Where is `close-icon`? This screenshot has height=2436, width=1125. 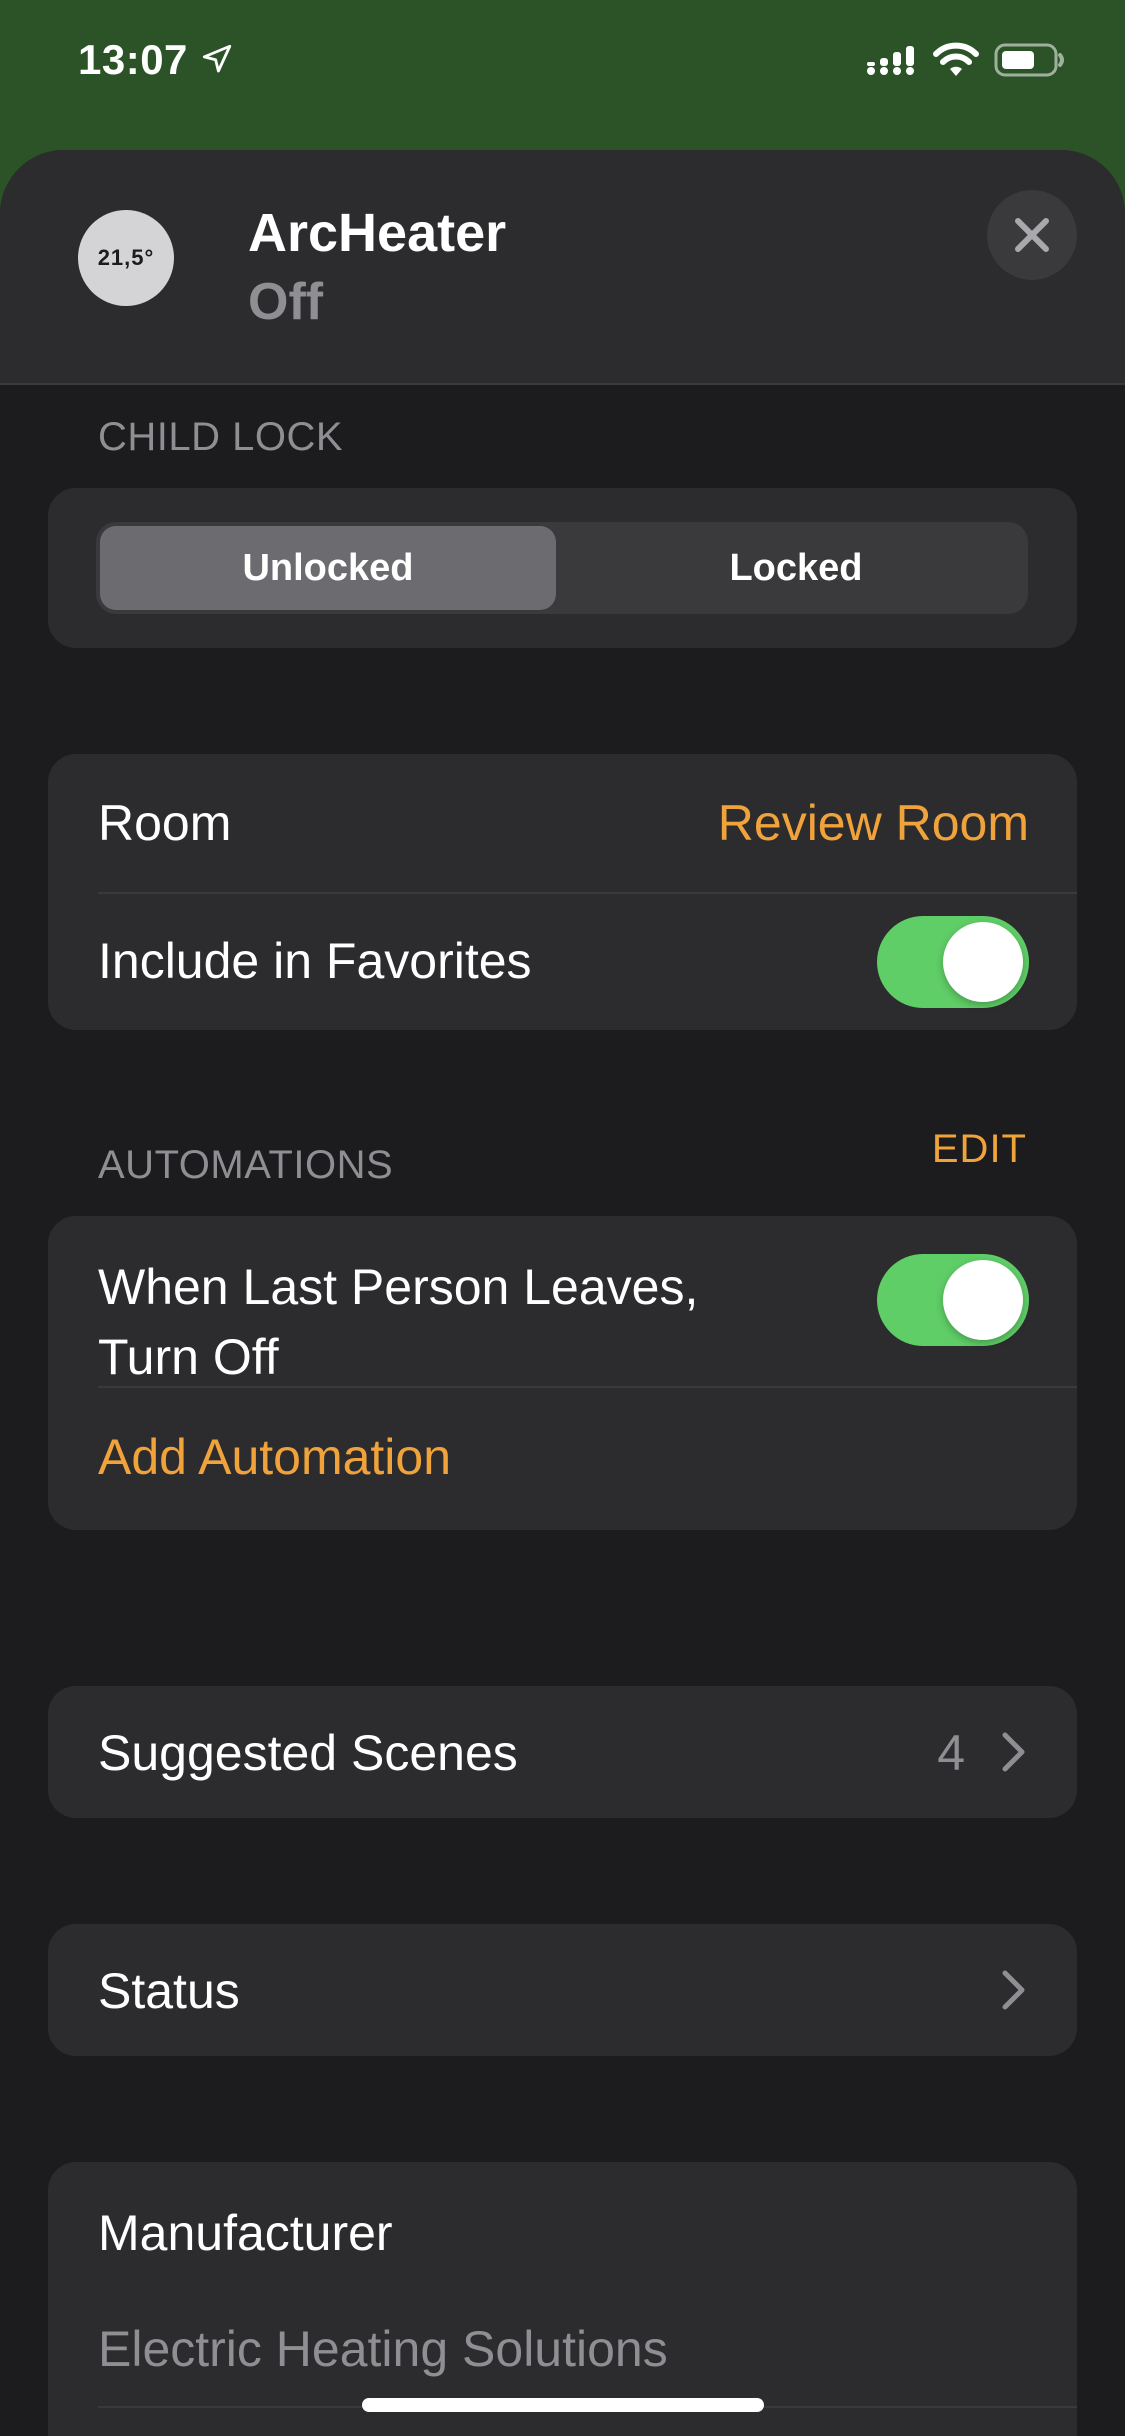 close-icon is located at coordinates (1032, 235).